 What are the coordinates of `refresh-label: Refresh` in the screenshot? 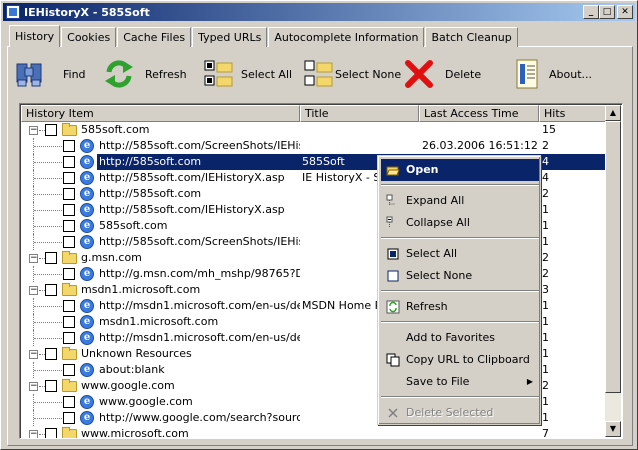 It's located at (166, 74).